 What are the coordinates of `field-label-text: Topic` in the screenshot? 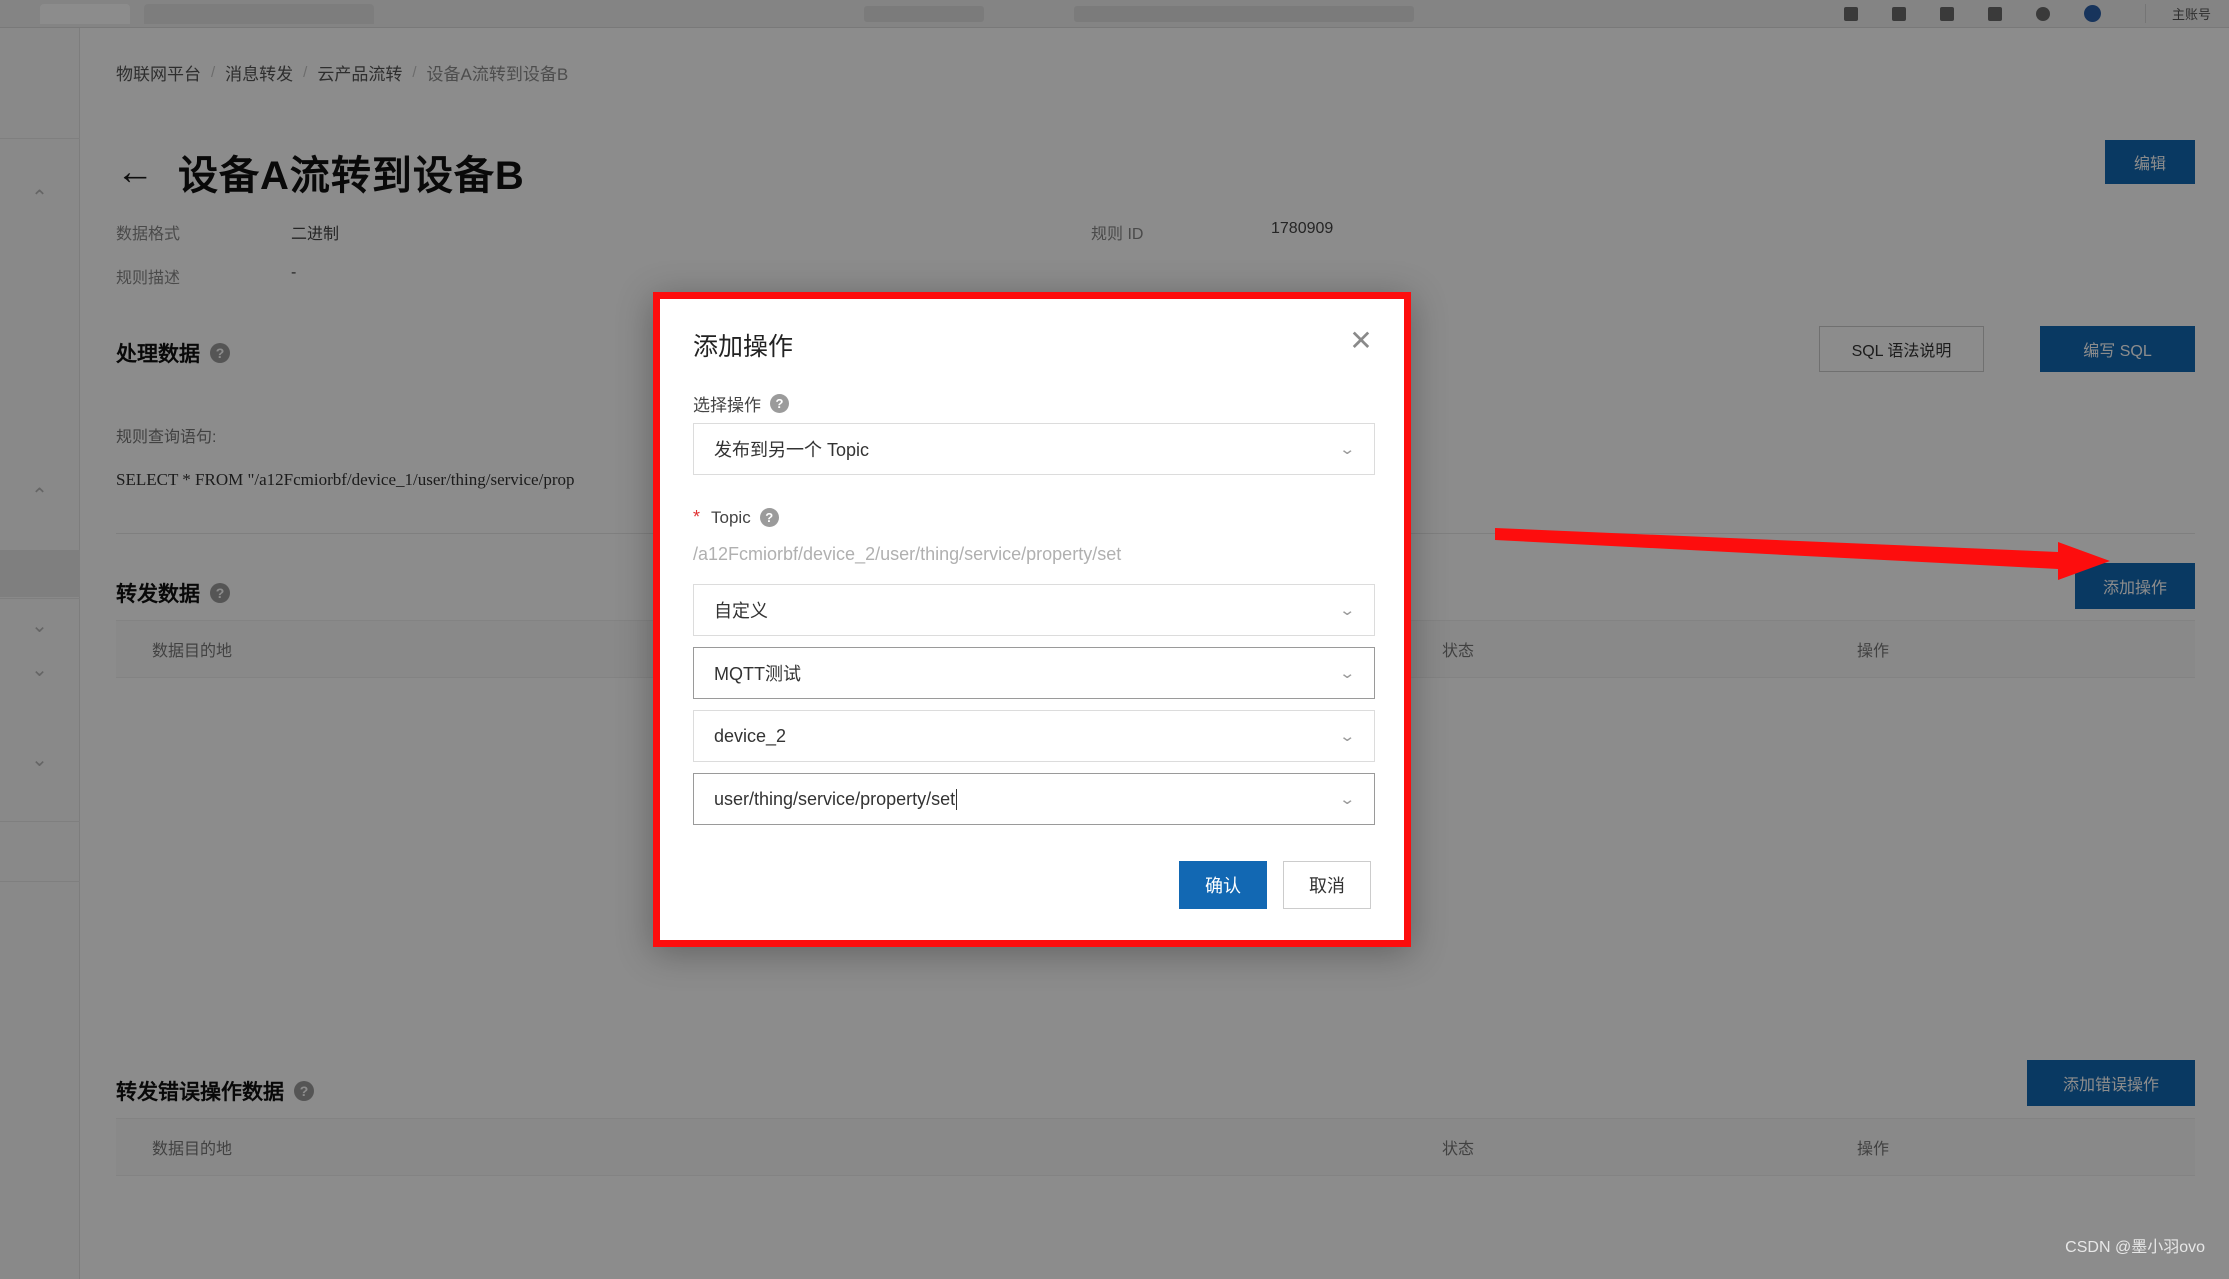 It's located at (731, 517).